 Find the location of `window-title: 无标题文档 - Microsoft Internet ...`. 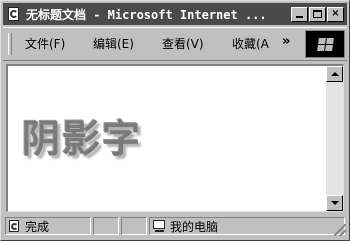

window-title: 无标题文档 - Microsoft Internet ... is located at coordinates (146, 14).